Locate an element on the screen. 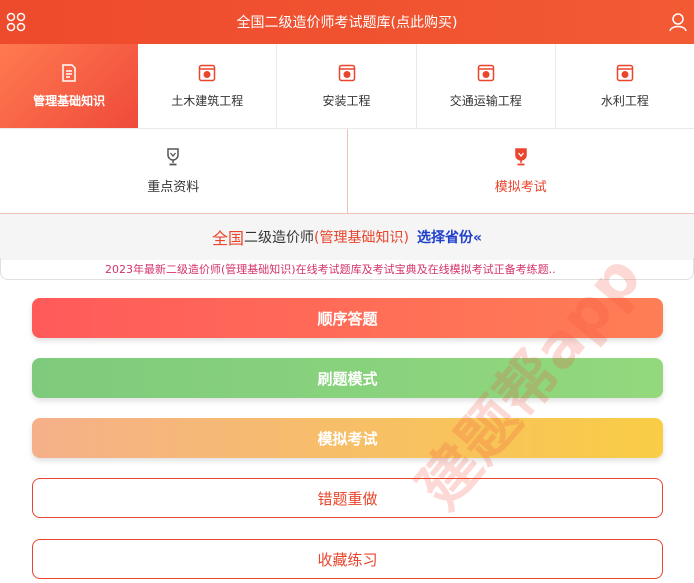  sequential-answer-button: 顺序答题 is located at coordinates (347, 318).